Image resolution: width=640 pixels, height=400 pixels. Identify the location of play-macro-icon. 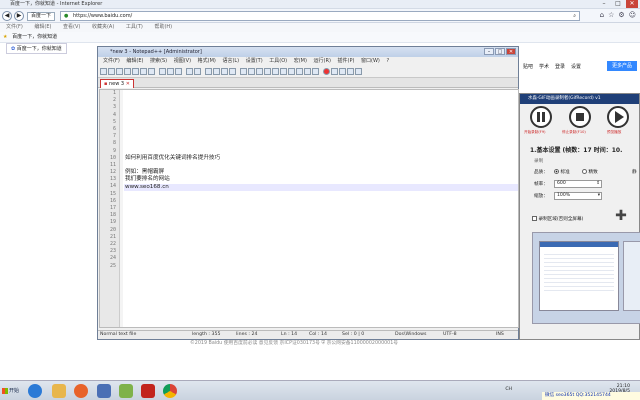
(342, 71).